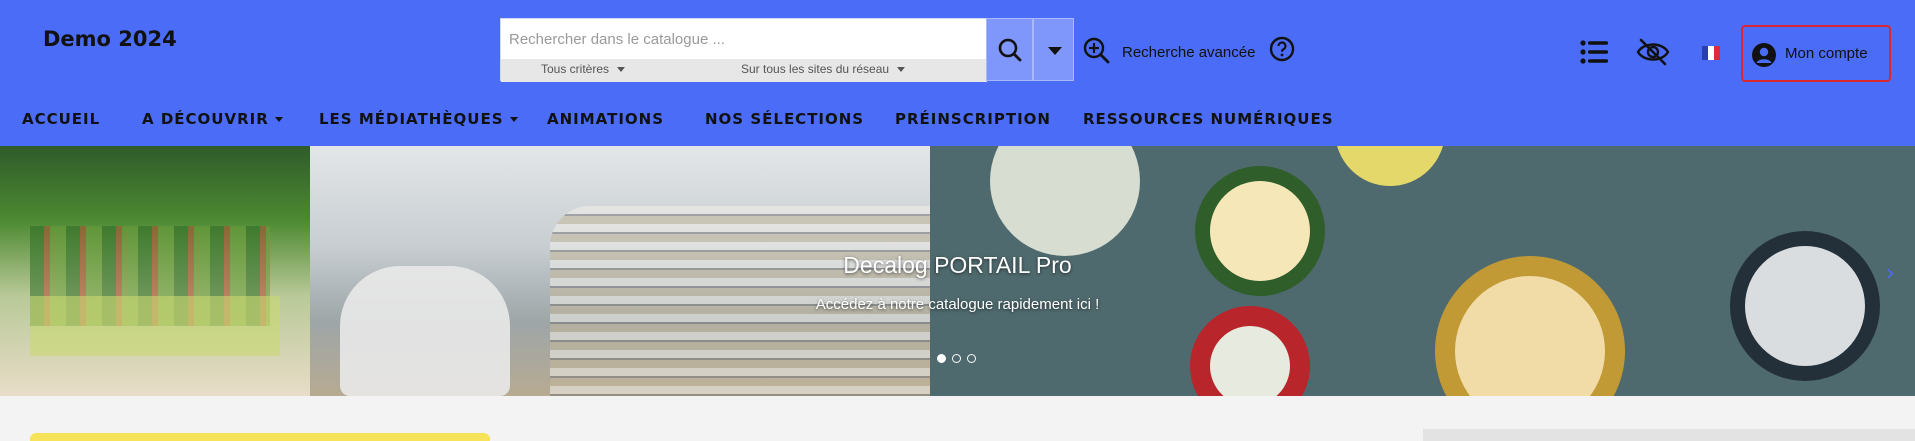  Describe the element at coordinates (411, 119) in the screenshot. I see `nav-item-label: LES MÉDIATHÈQUES` at that location.